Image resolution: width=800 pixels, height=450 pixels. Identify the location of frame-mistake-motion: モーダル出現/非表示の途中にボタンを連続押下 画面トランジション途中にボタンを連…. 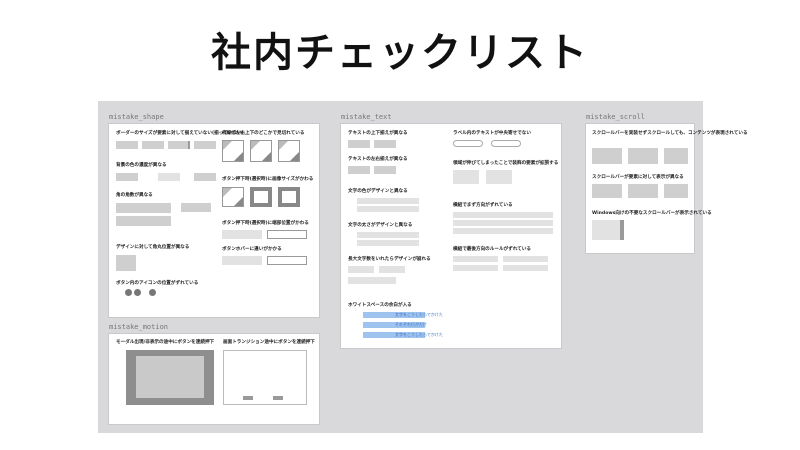
(214, 379).